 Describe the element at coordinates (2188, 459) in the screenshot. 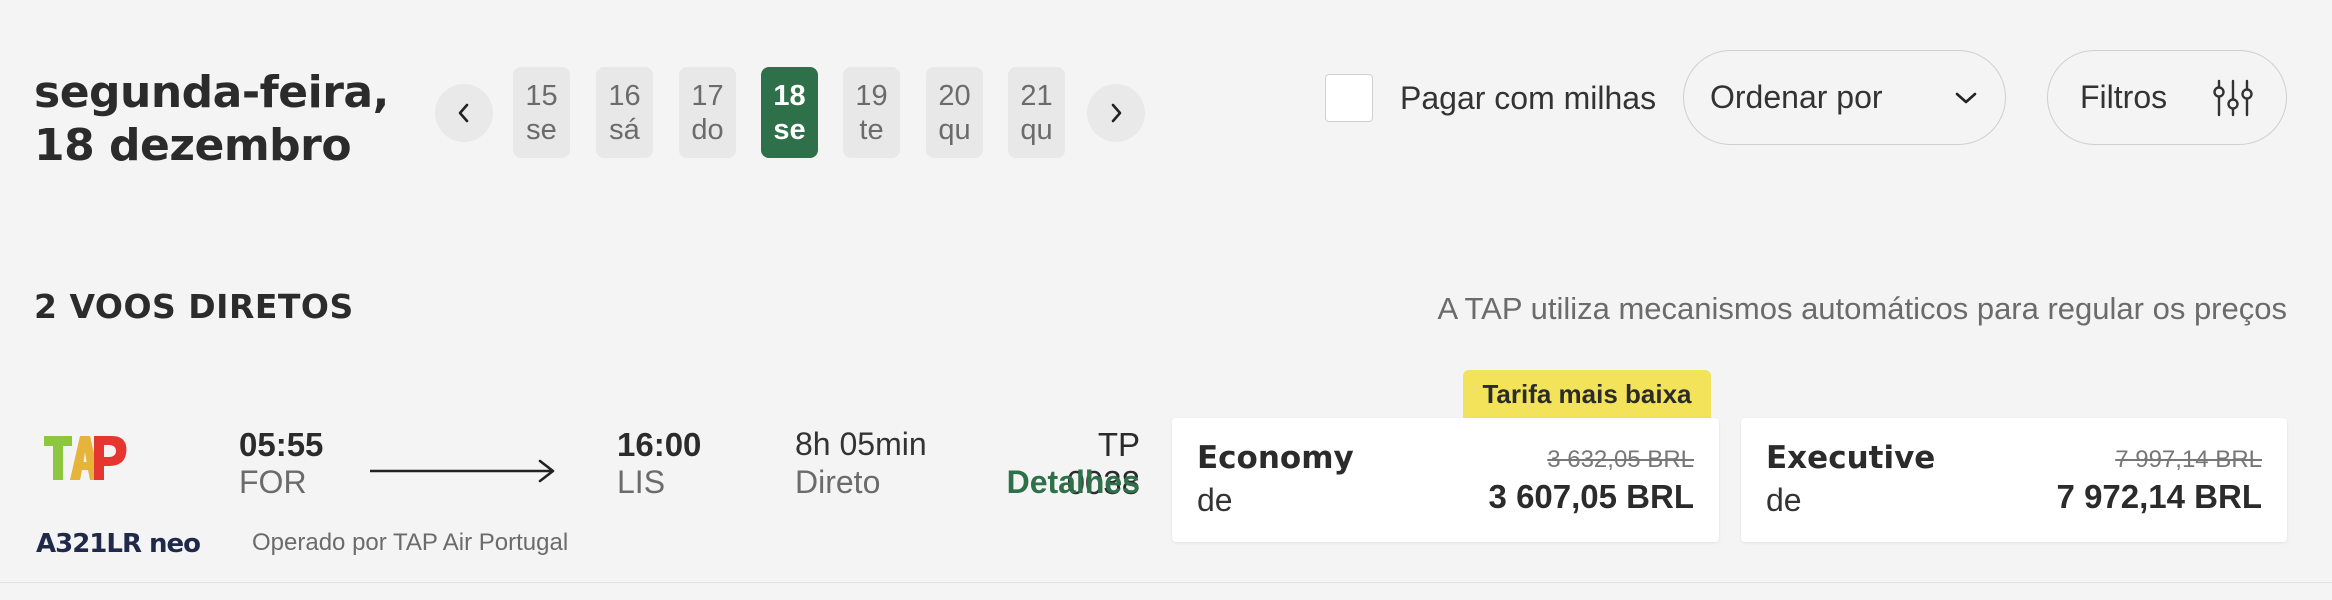

I see `fare-original-price: 7 997,14 BRL` at that location.